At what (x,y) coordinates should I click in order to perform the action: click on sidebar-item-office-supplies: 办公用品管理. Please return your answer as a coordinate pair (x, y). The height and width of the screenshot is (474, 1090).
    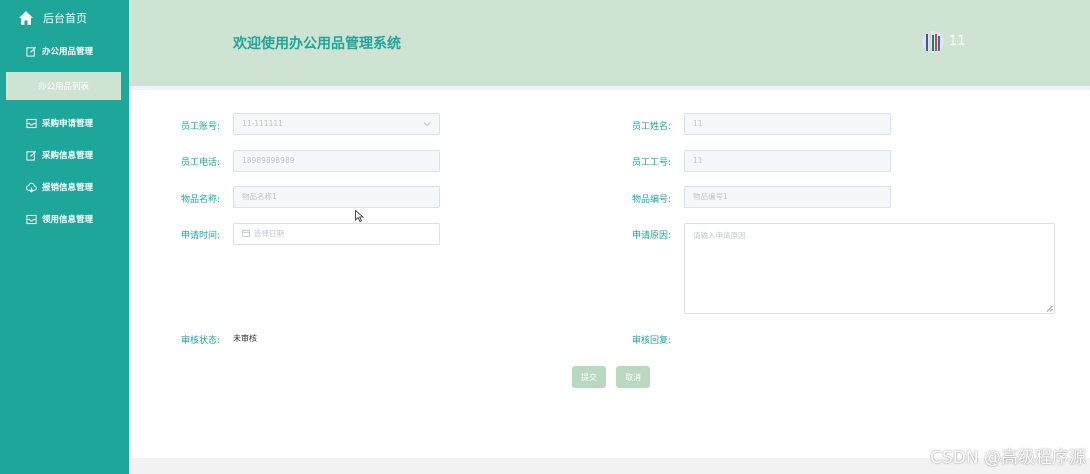
    Looking at the image, I should click on (64, 51).